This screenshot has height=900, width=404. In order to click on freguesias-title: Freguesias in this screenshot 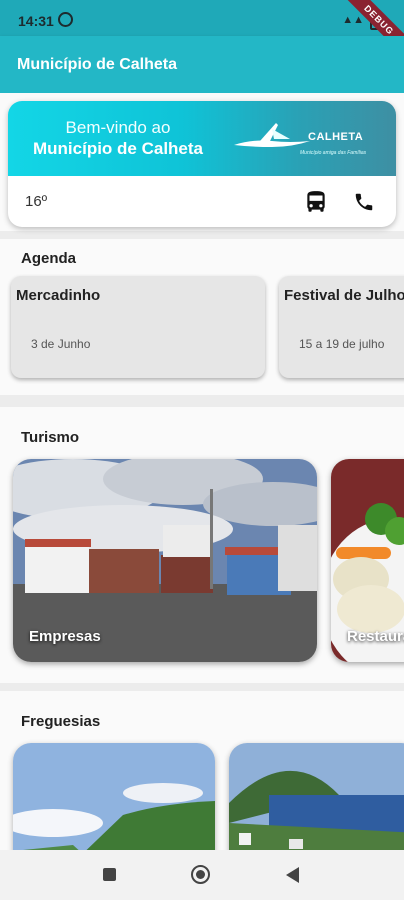, I will do `click(61, 721)`.